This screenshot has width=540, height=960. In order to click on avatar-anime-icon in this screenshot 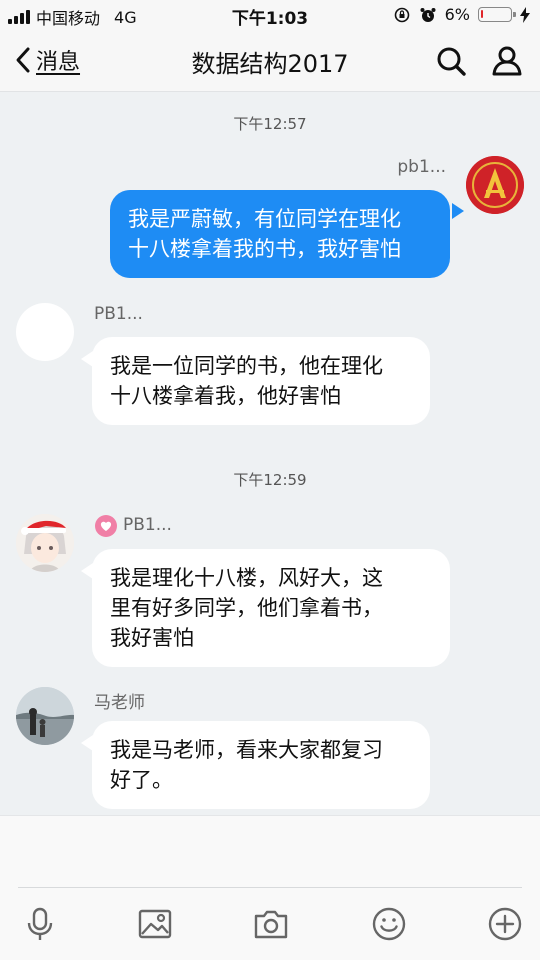, I will do `click(45, 543)`.